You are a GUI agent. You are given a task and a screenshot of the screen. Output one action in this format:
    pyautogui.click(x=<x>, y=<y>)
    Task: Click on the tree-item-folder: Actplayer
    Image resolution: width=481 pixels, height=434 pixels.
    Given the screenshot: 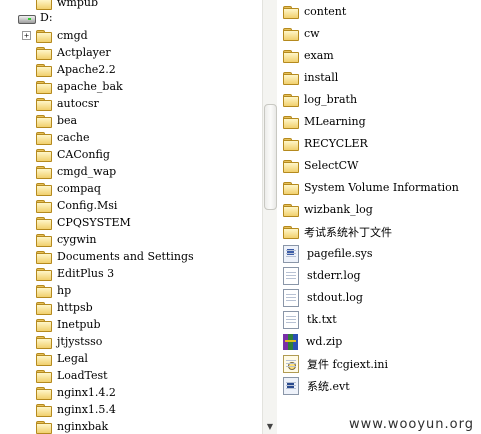 What is the action you would take?
    pyautogui.click(x=73, y=52)
    